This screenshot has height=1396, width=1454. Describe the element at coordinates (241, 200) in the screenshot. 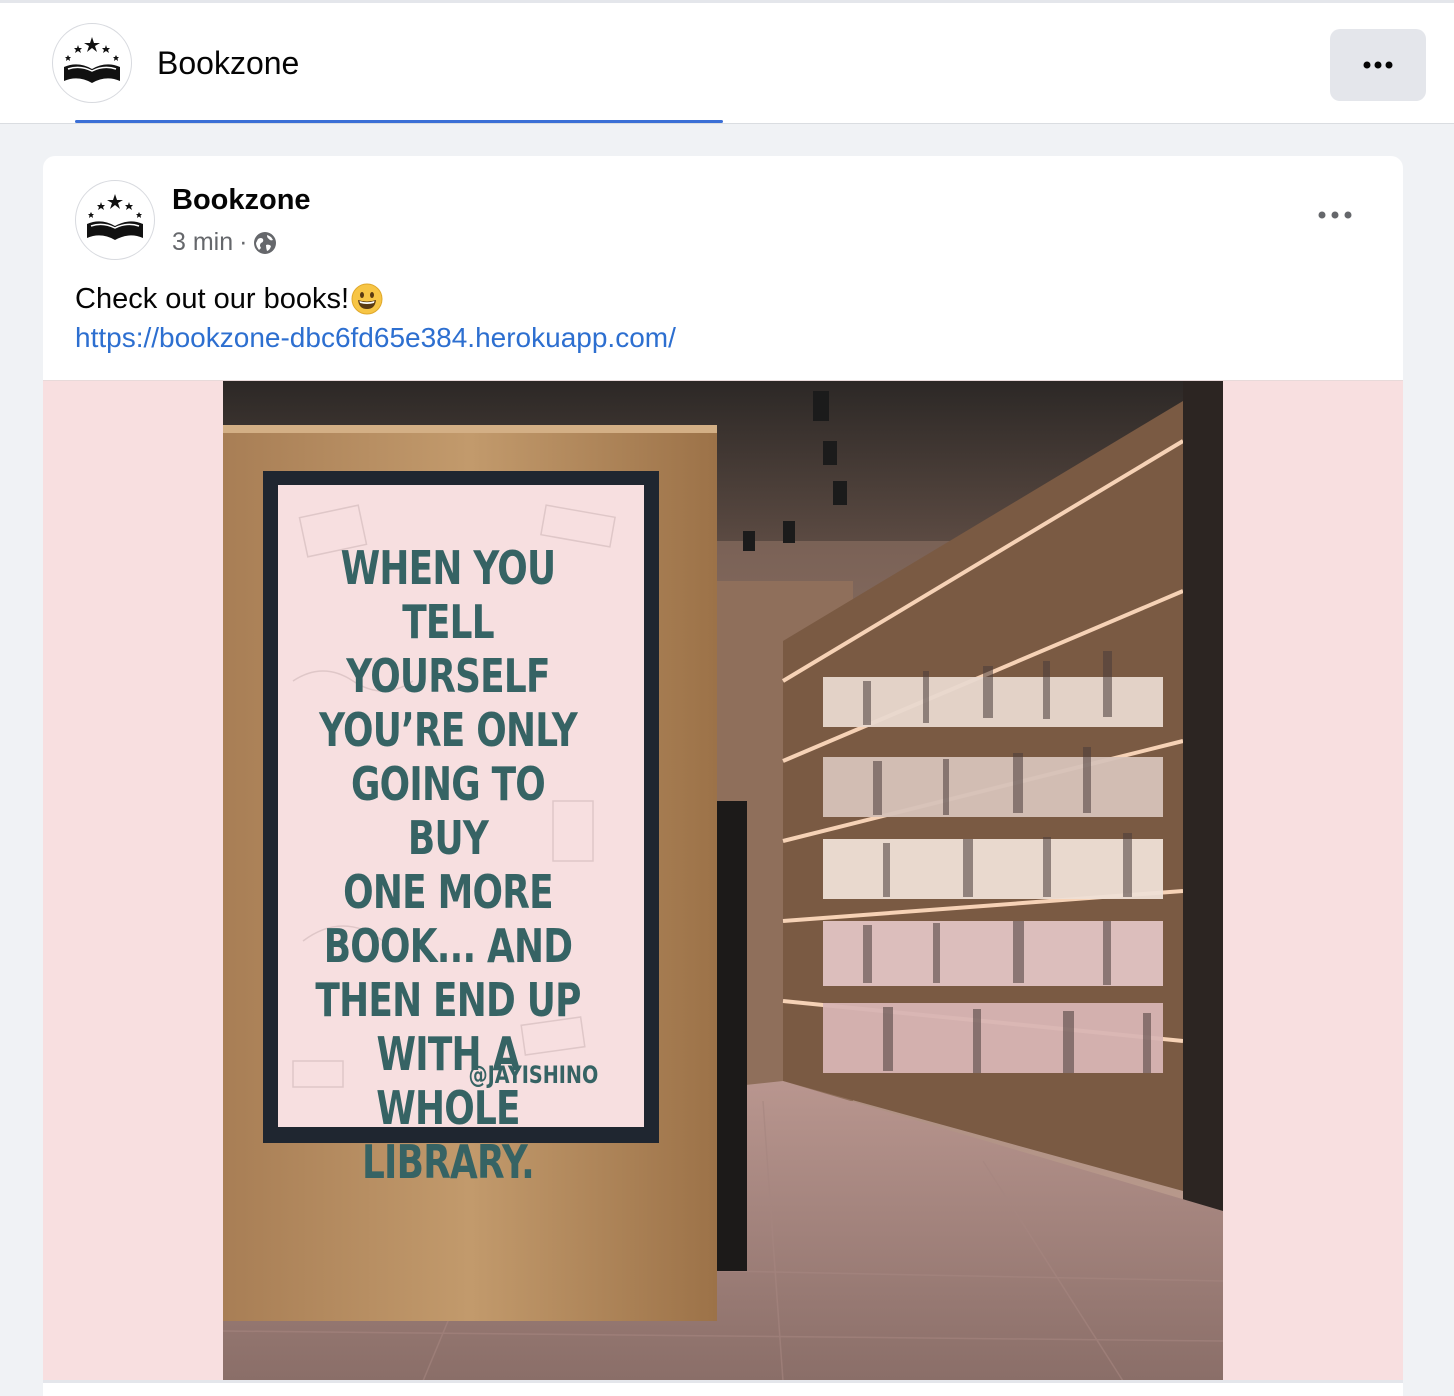

I see `post-author-name: Bookzone` at that location.